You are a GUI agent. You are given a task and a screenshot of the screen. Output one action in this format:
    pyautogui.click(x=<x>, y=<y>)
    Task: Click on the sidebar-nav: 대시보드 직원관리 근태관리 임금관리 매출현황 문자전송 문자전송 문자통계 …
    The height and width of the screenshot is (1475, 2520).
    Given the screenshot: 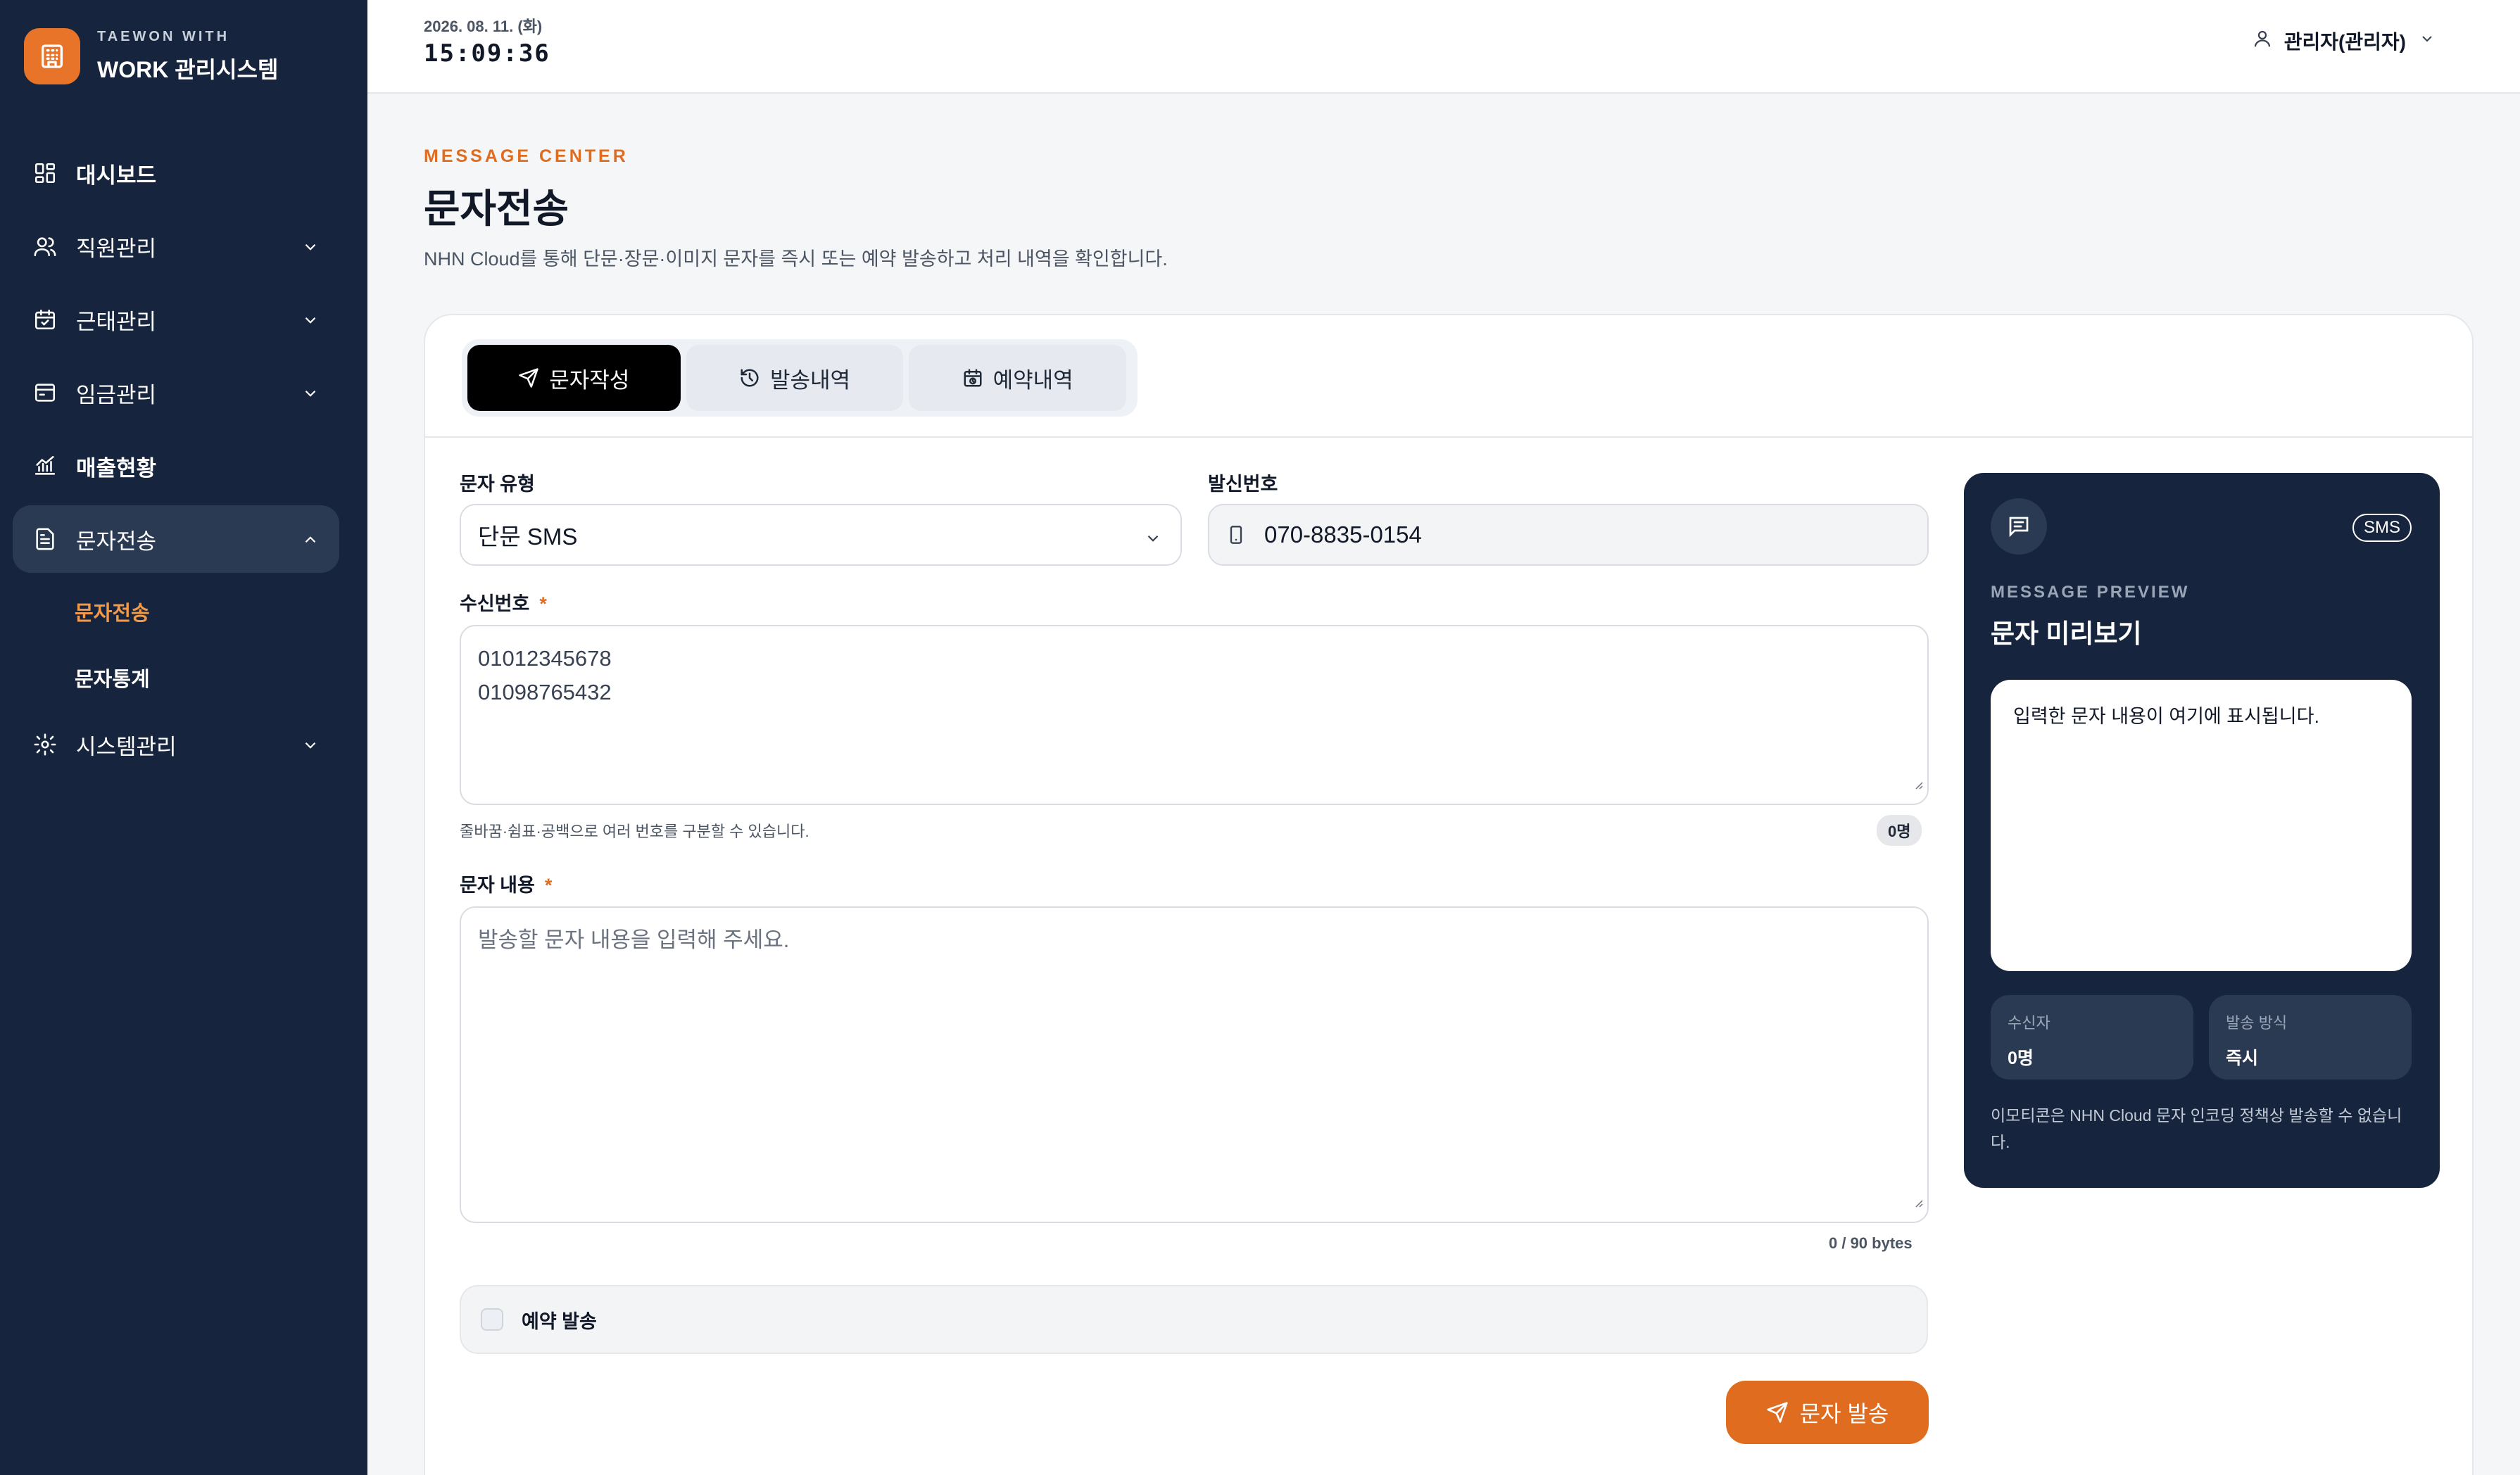 What is the action you would take?
    pyautogui.click(x=176, y=461)
    